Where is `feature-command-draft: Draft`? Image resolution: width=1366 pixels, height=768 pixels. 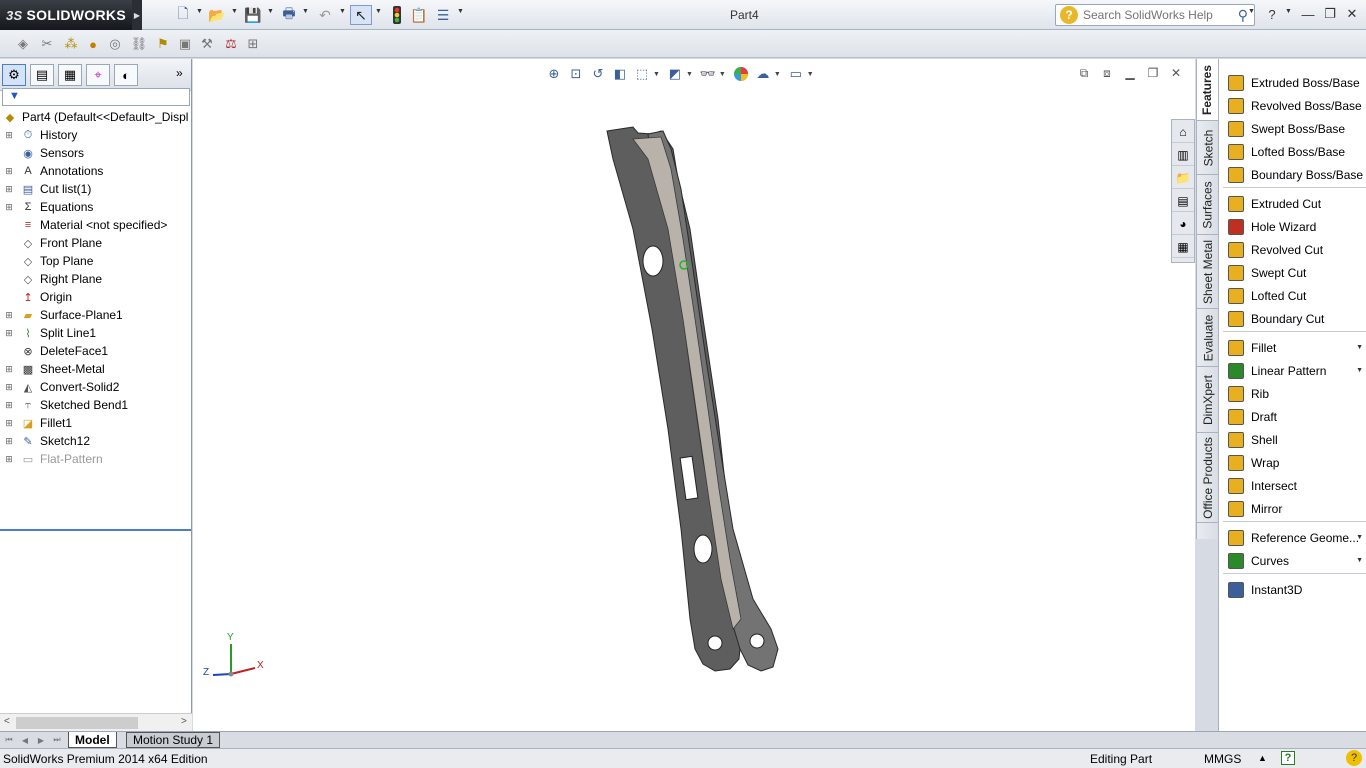 feature-command-draft: Draft is located at coordinates (1292, 416).